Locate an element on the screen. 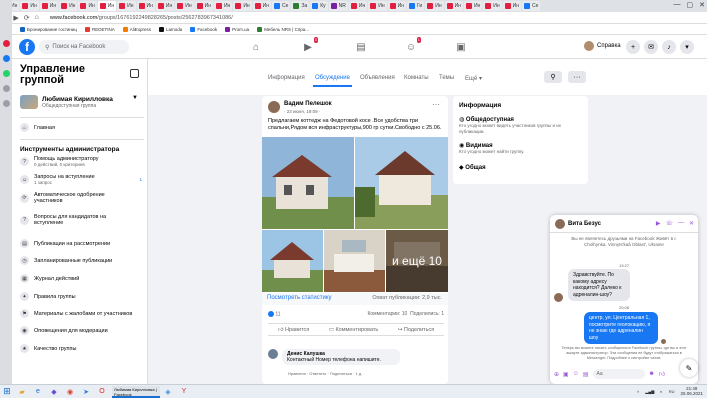 The image size is (707, 398). app-icon: ◆ is located at coordinates (54, 392).